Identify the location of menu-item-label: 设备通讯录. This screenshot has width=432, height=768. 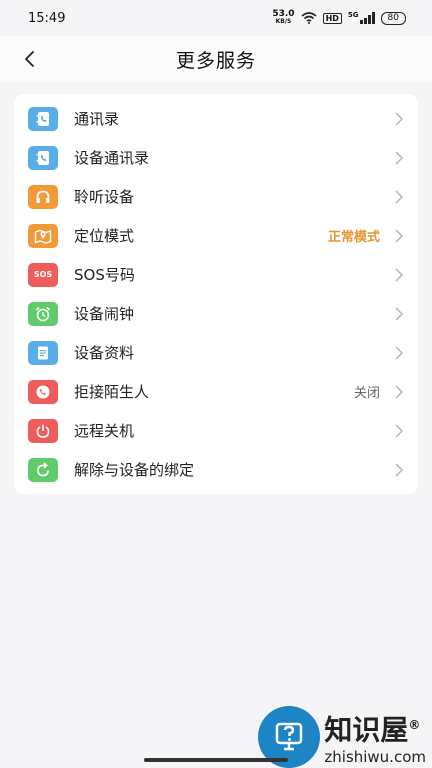
(112, 158).